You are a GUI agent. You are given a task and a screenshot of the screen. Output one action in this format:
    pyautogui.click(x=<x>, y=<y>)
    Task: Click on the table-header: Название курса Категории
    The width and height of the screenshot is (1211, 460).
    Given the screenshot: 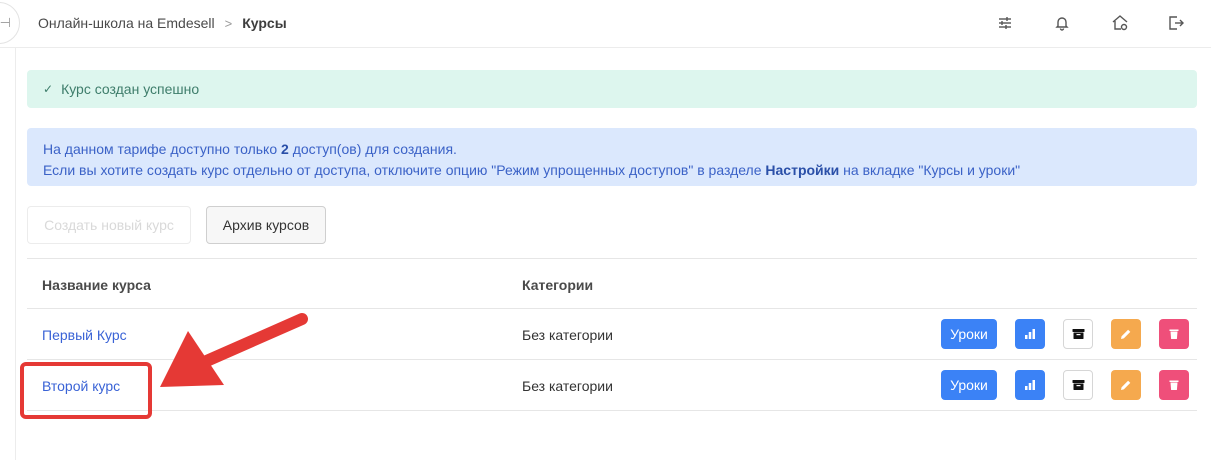 What is the action you would take?
    pyautogui.click(x=612, y=283)
    